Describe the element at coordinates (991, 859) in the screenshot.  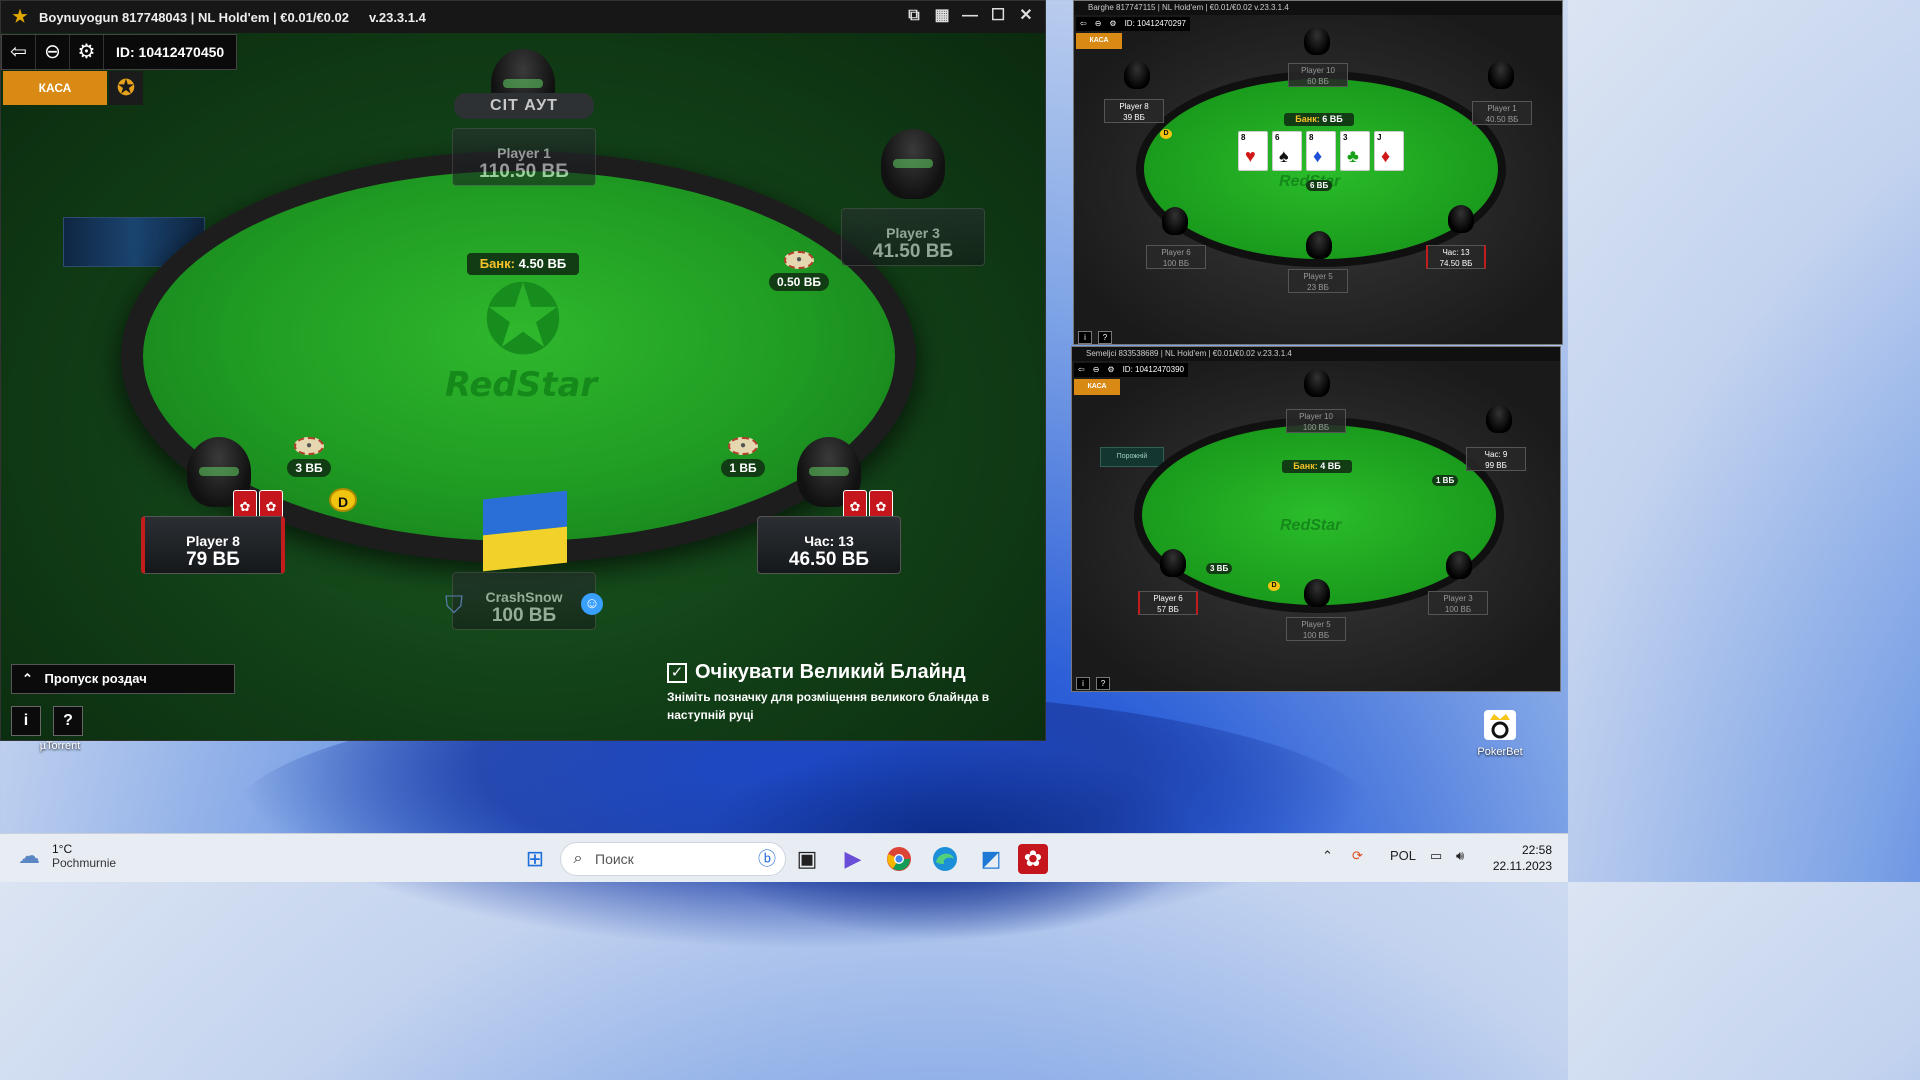
I see `photos-icon: ◩` at that location.